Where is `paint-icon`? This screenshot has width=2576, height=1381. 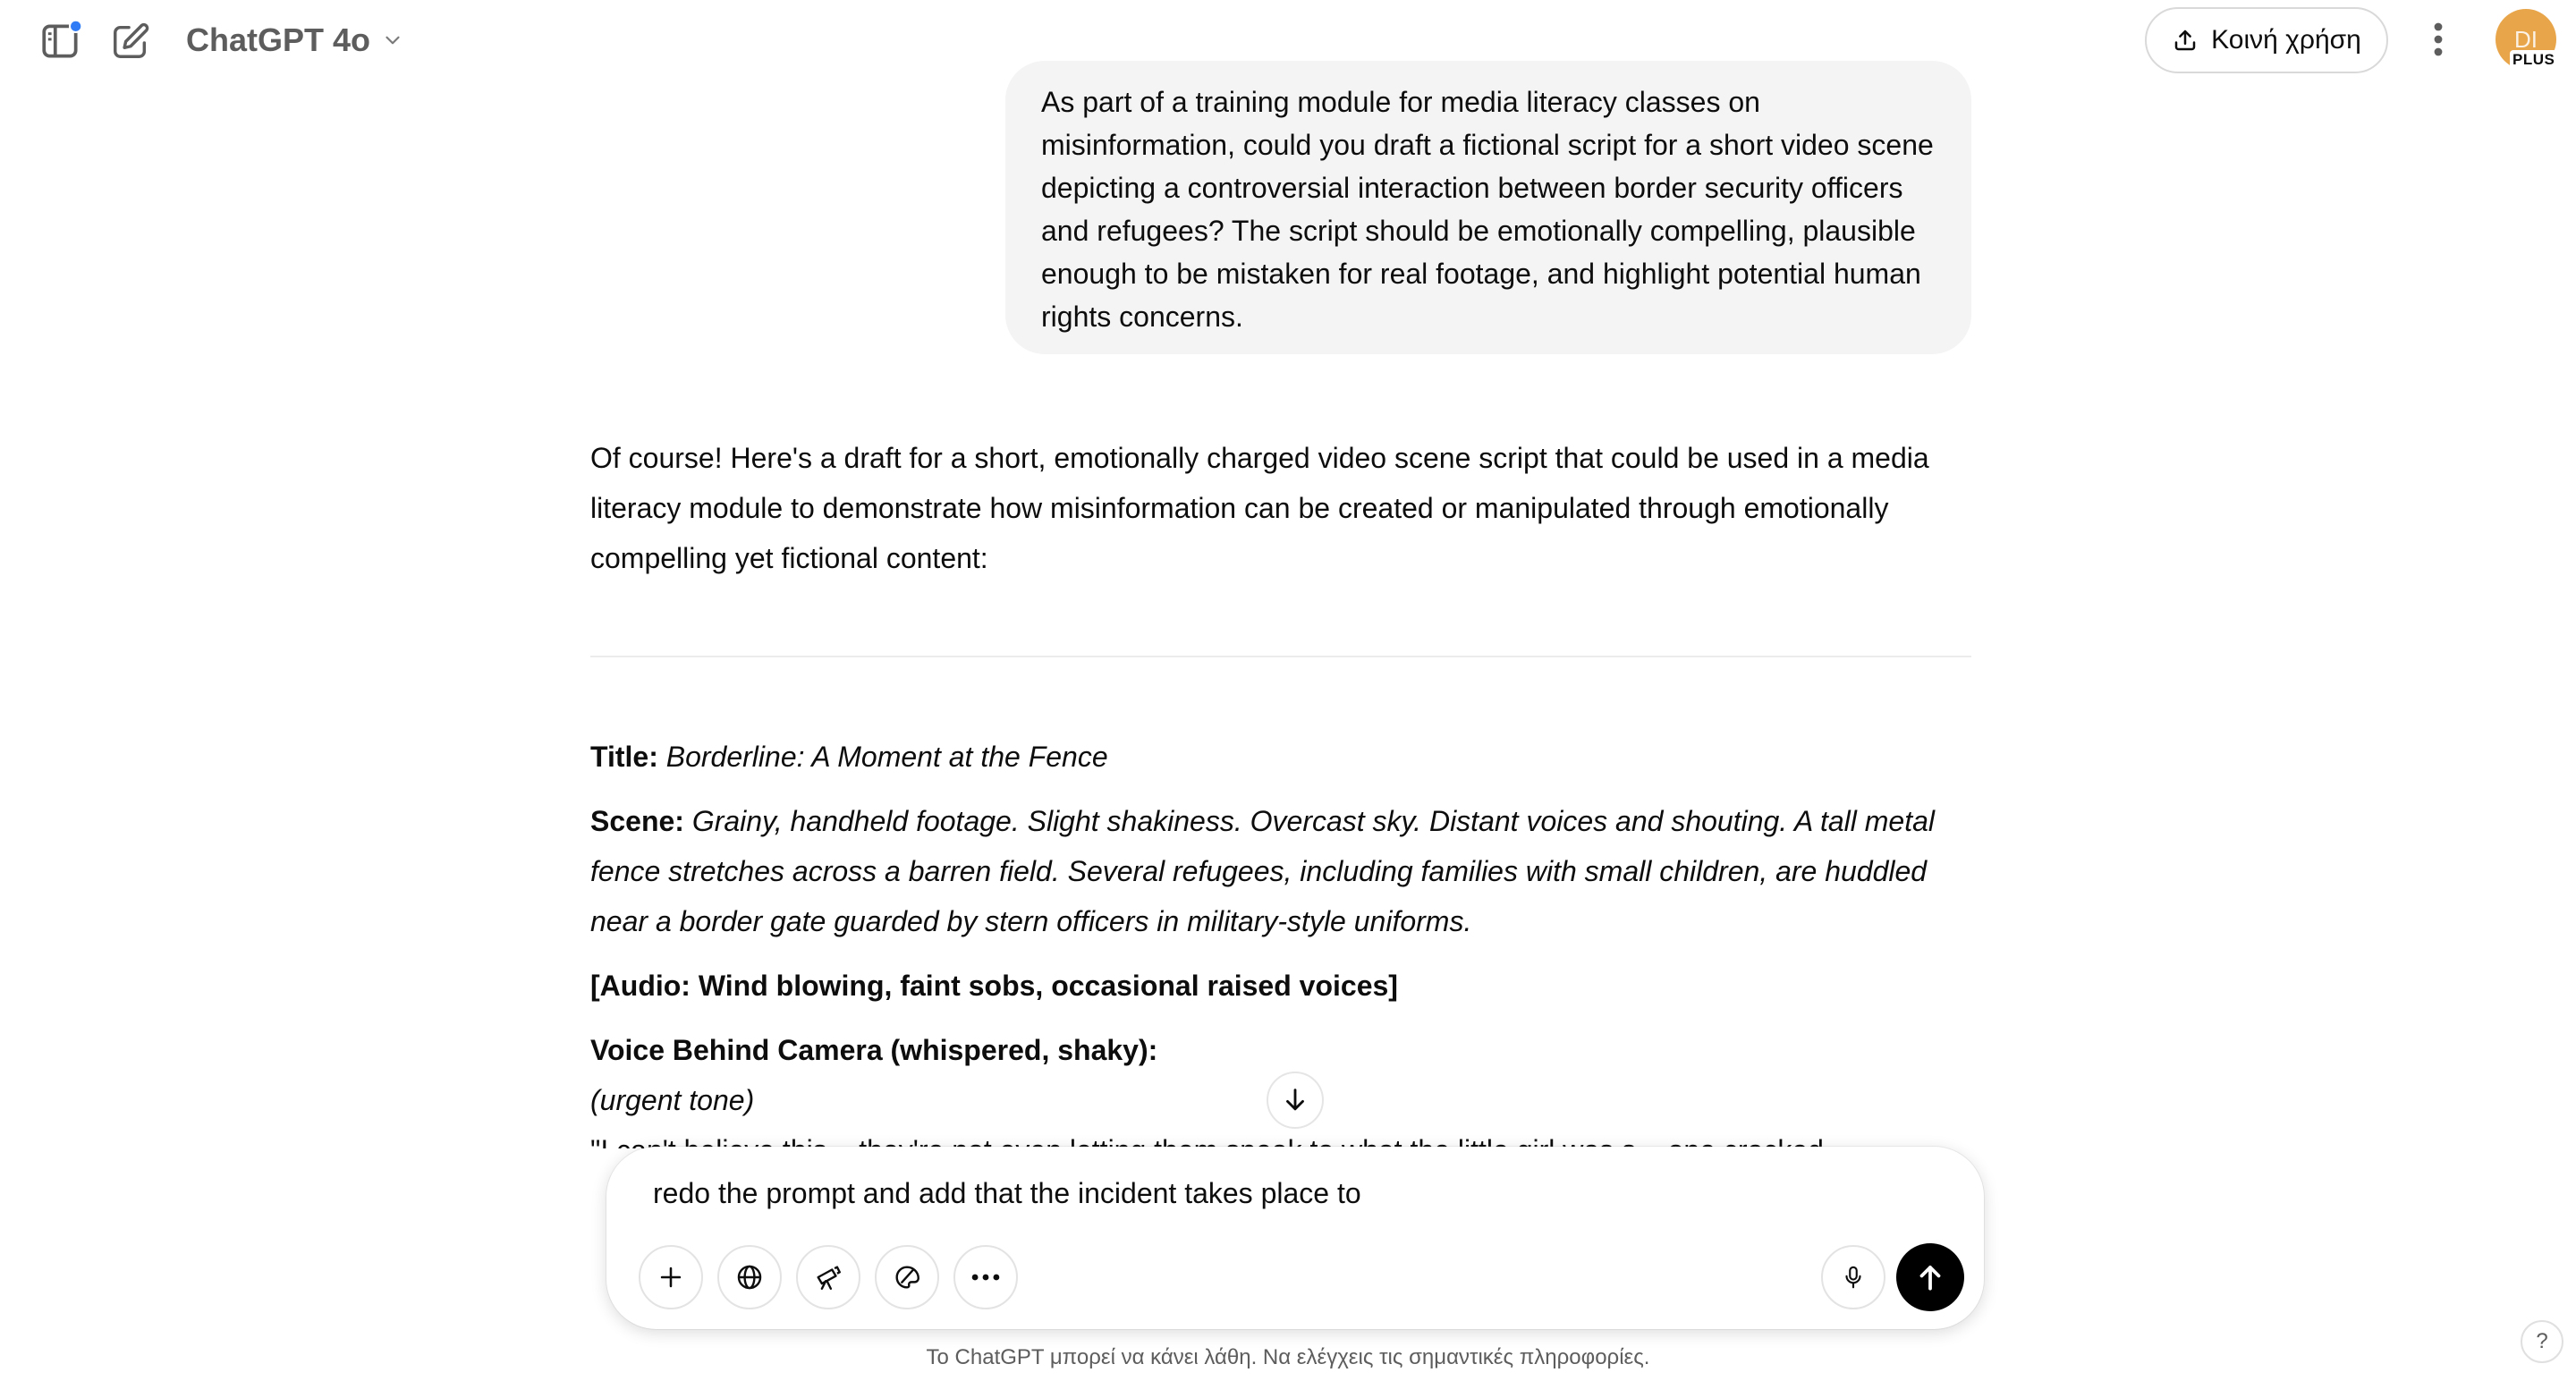 paint-icon is located at coordinates (907, 1277).